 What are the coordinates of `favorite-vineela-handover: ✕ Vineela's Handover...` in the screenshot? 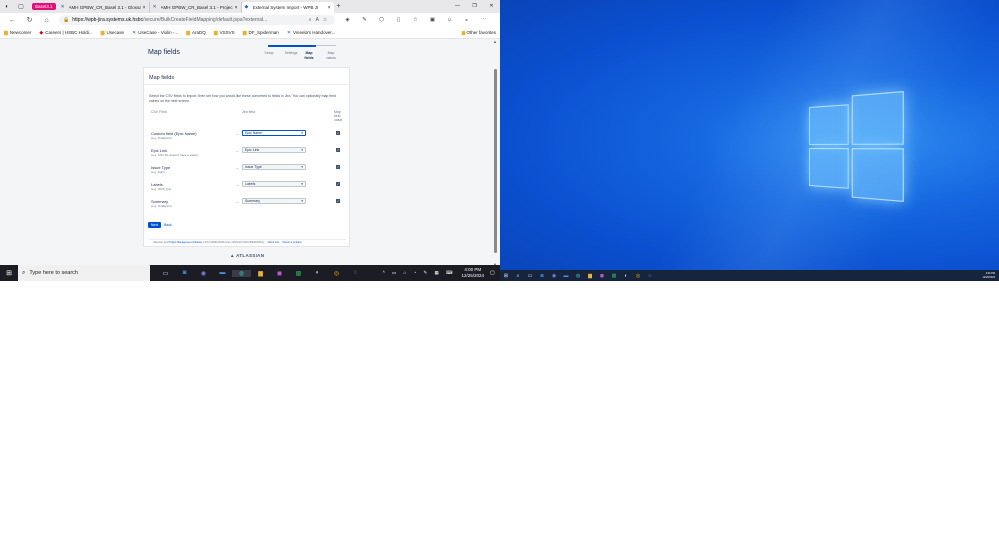 It's located at (311, 33).